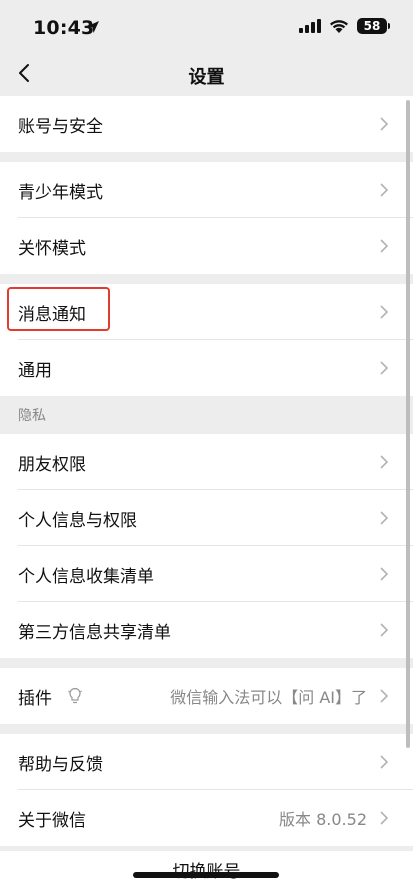 The height and width of the screenshot is (884, 413). What do you see at coordinates (58, 309) in the screenshot?
I see `highlight-box` at bounding box center [58, 309].